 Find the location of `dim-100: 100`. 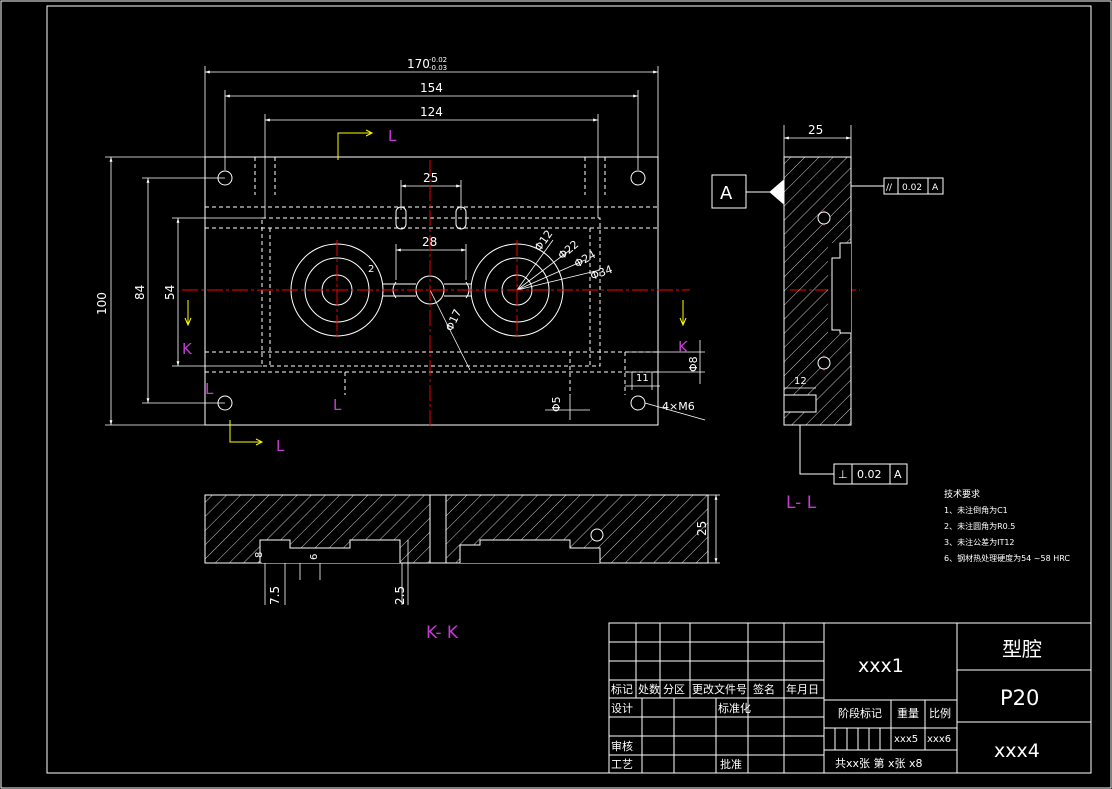

dim-100: 100 is located at coordinates (102, 303).